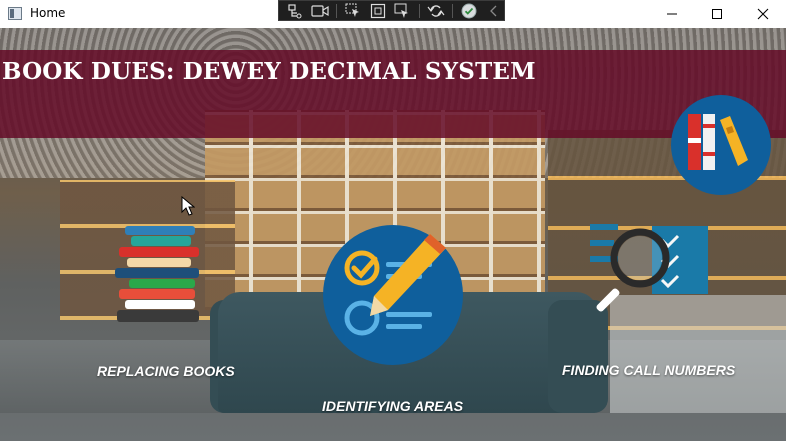  Describe the element at coordinates (436, 11) in the screenshot. I see `hot-reload-icon` at that location.